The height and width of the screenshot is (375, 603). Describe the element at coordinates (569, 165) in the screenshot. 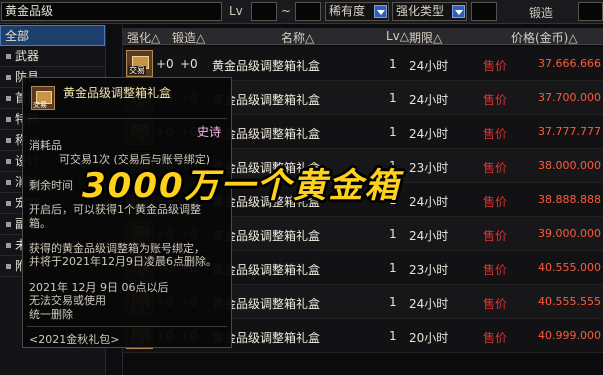

I see `cell-price: 38.000.000` at that location.